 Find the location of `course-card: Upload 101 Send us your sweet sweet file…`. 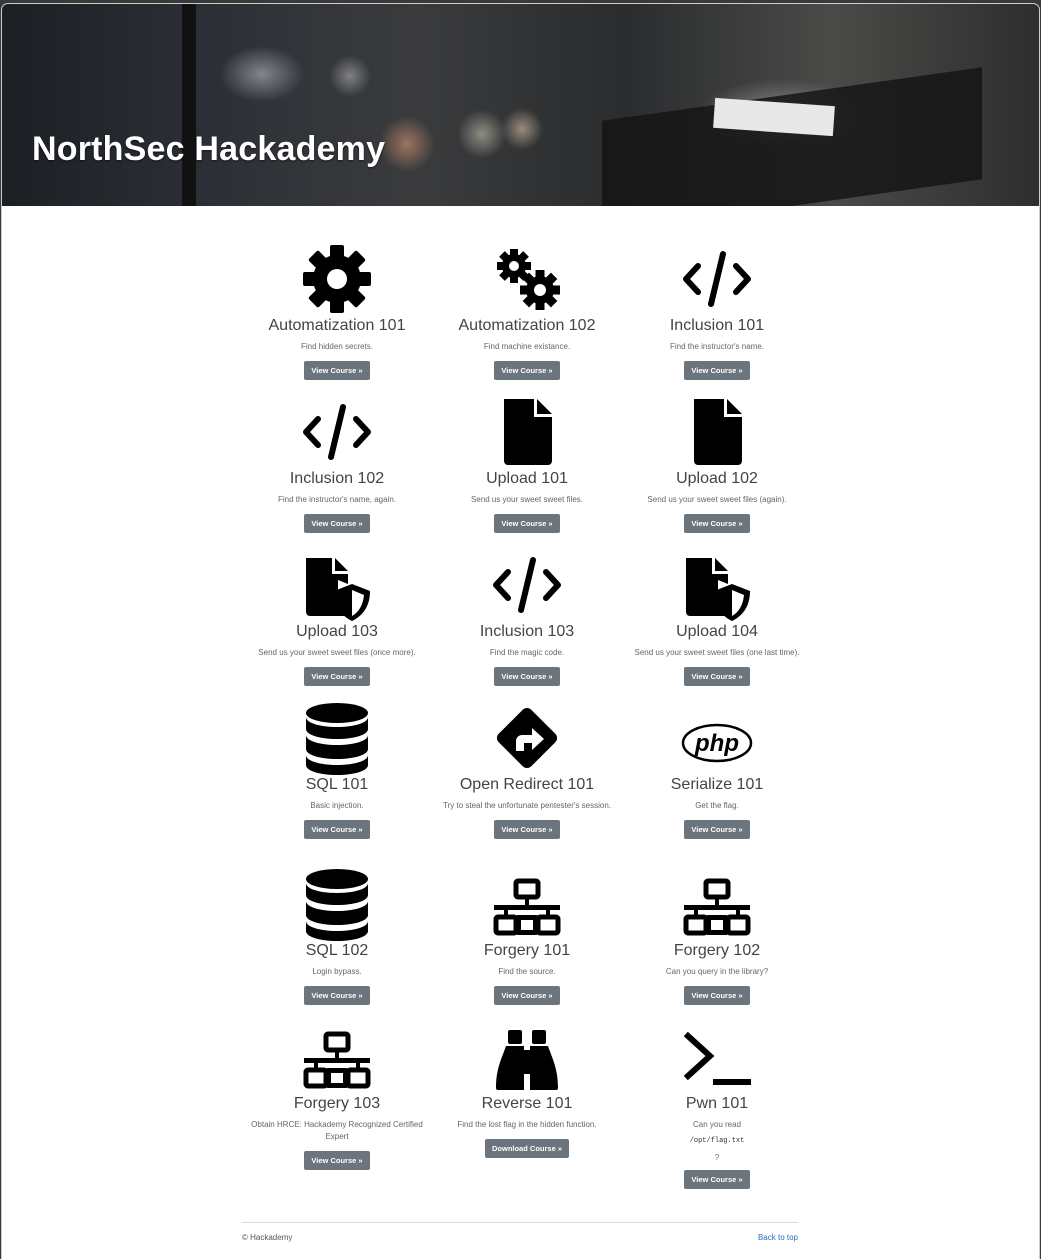

course-card: Upload 101 Send us your sweet sweet file… is located at coordinates (527, 464).